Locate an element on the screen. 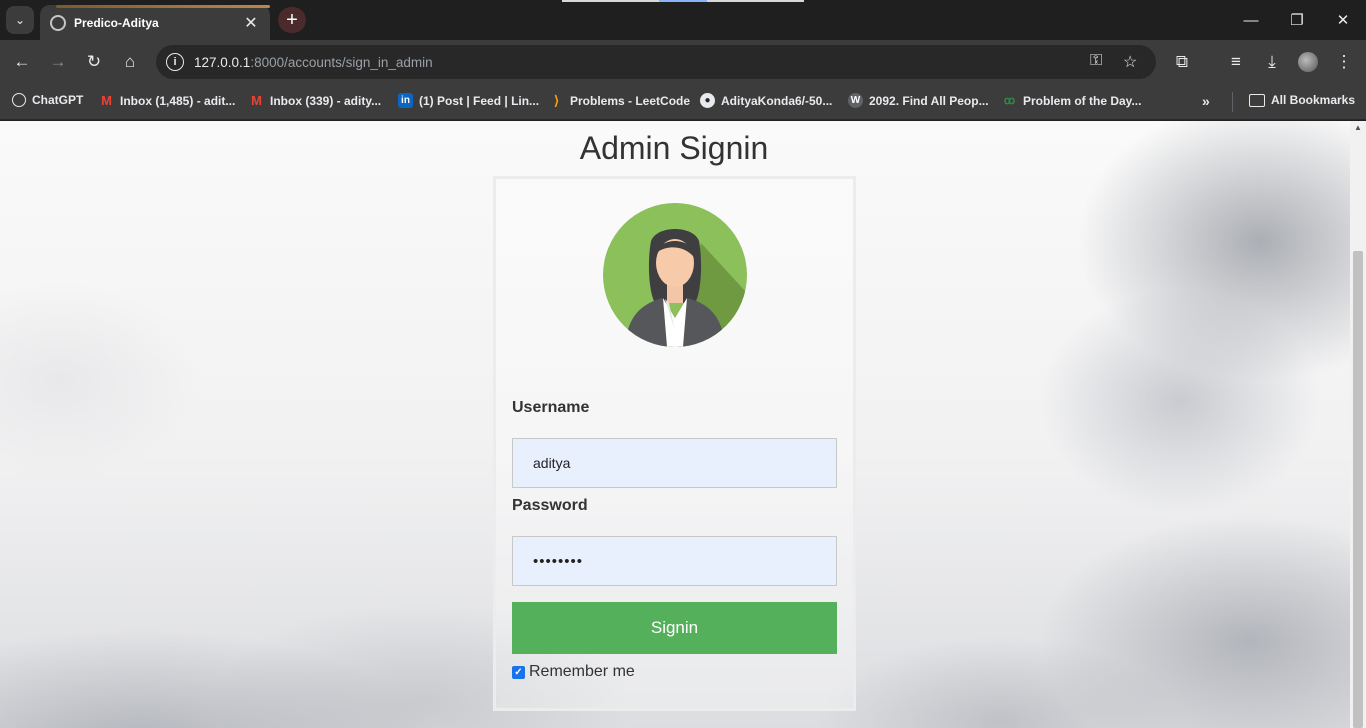 Image resolution: width=1366 pixels, height=728 pixels. home-icon: ⌂ is located at coordinates (130, 61).